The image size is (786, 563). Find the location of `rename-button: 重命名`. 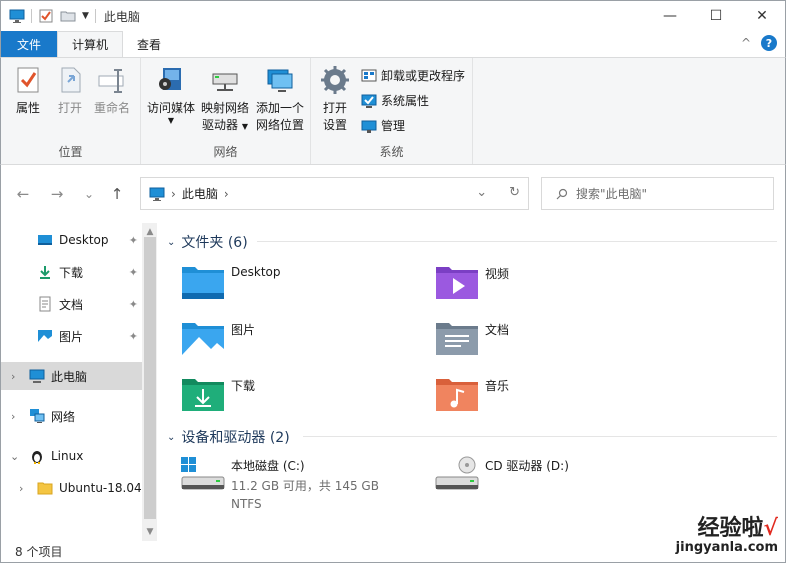

rename-button: 重命名 is located at coordinates (112, 90).